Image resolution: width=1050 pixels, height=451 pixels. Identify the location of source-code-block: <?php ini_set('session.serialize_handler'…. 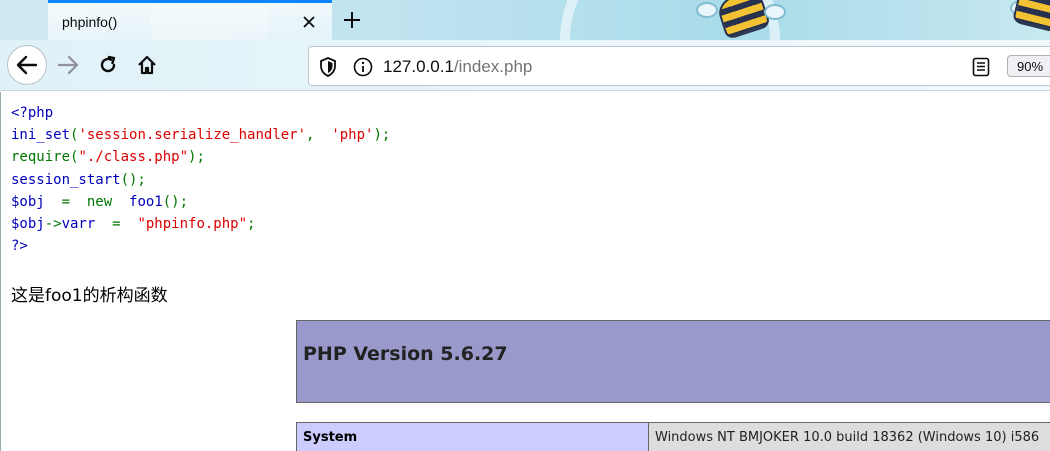
(200, 179).